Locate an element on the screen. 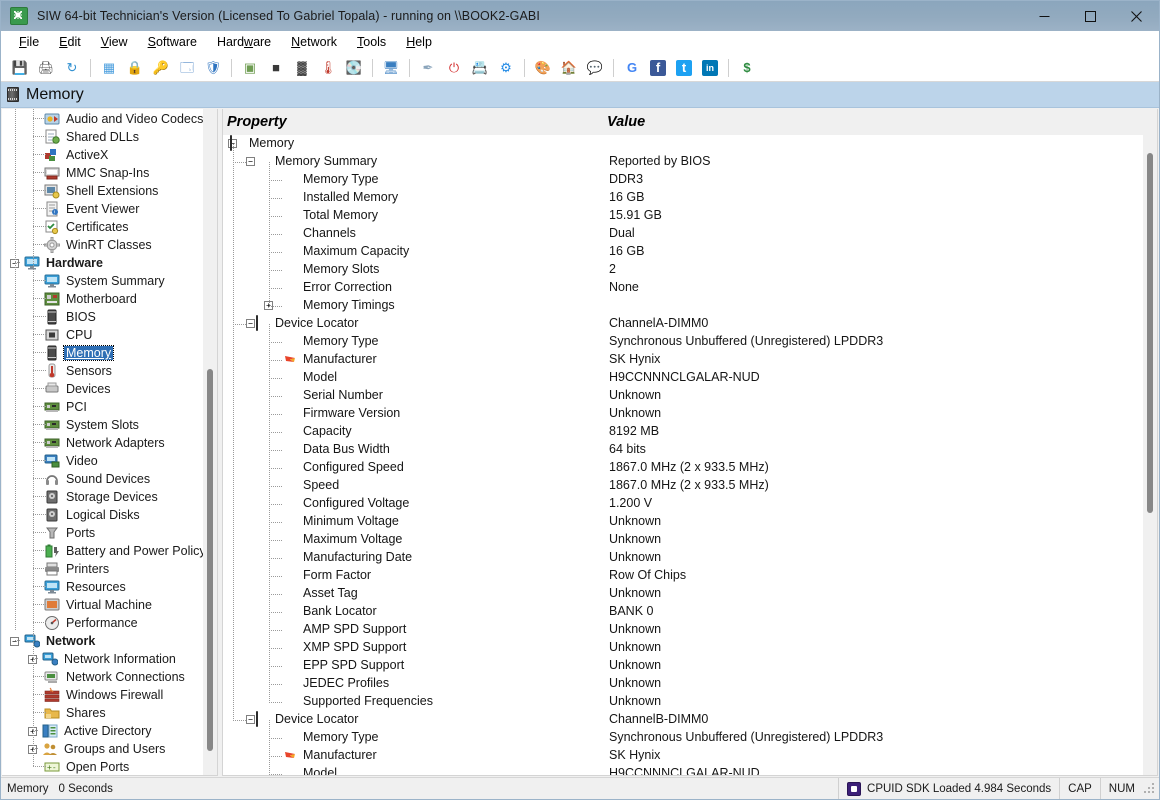 This screenshot has height=800, width=1160. close-button is located at coordinates (1136, 16).